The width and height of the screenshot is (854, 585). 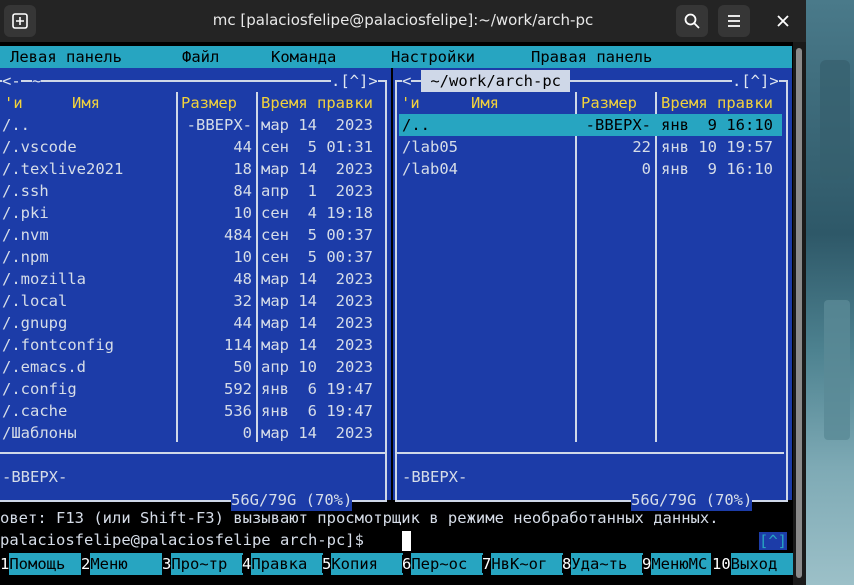 I want to click on fkey-8-delete: 8Уда~ть, so click(x=603, y=564).